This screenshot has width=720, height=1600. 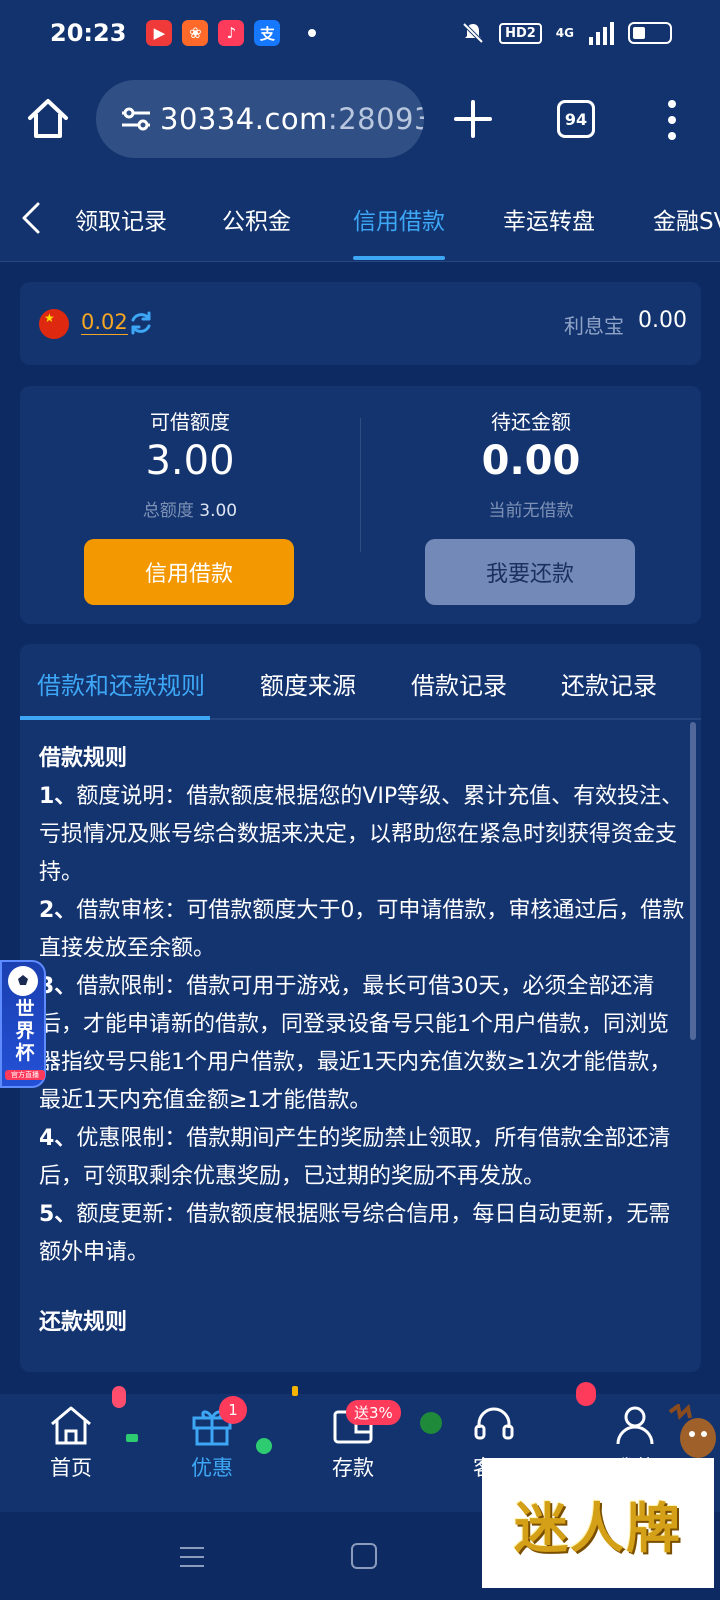 I want to click on world-cup-floating-badge: 世界杯 官方直播, so click(x=23, y=1024).